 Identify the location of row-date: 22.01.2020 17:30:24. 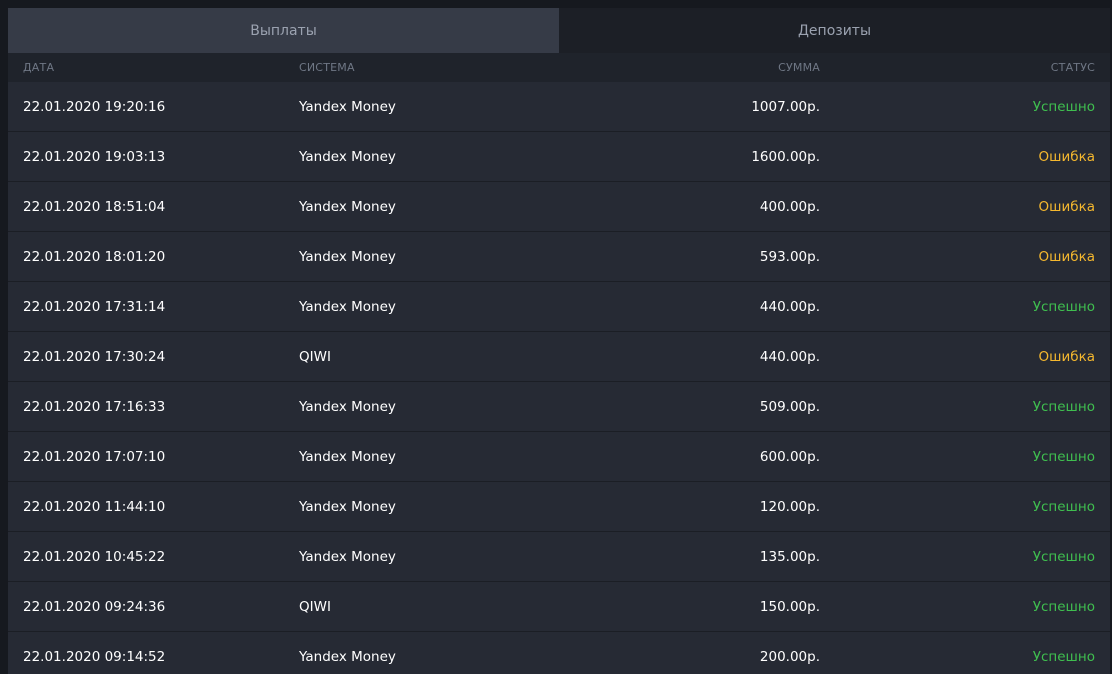
(94, 356).